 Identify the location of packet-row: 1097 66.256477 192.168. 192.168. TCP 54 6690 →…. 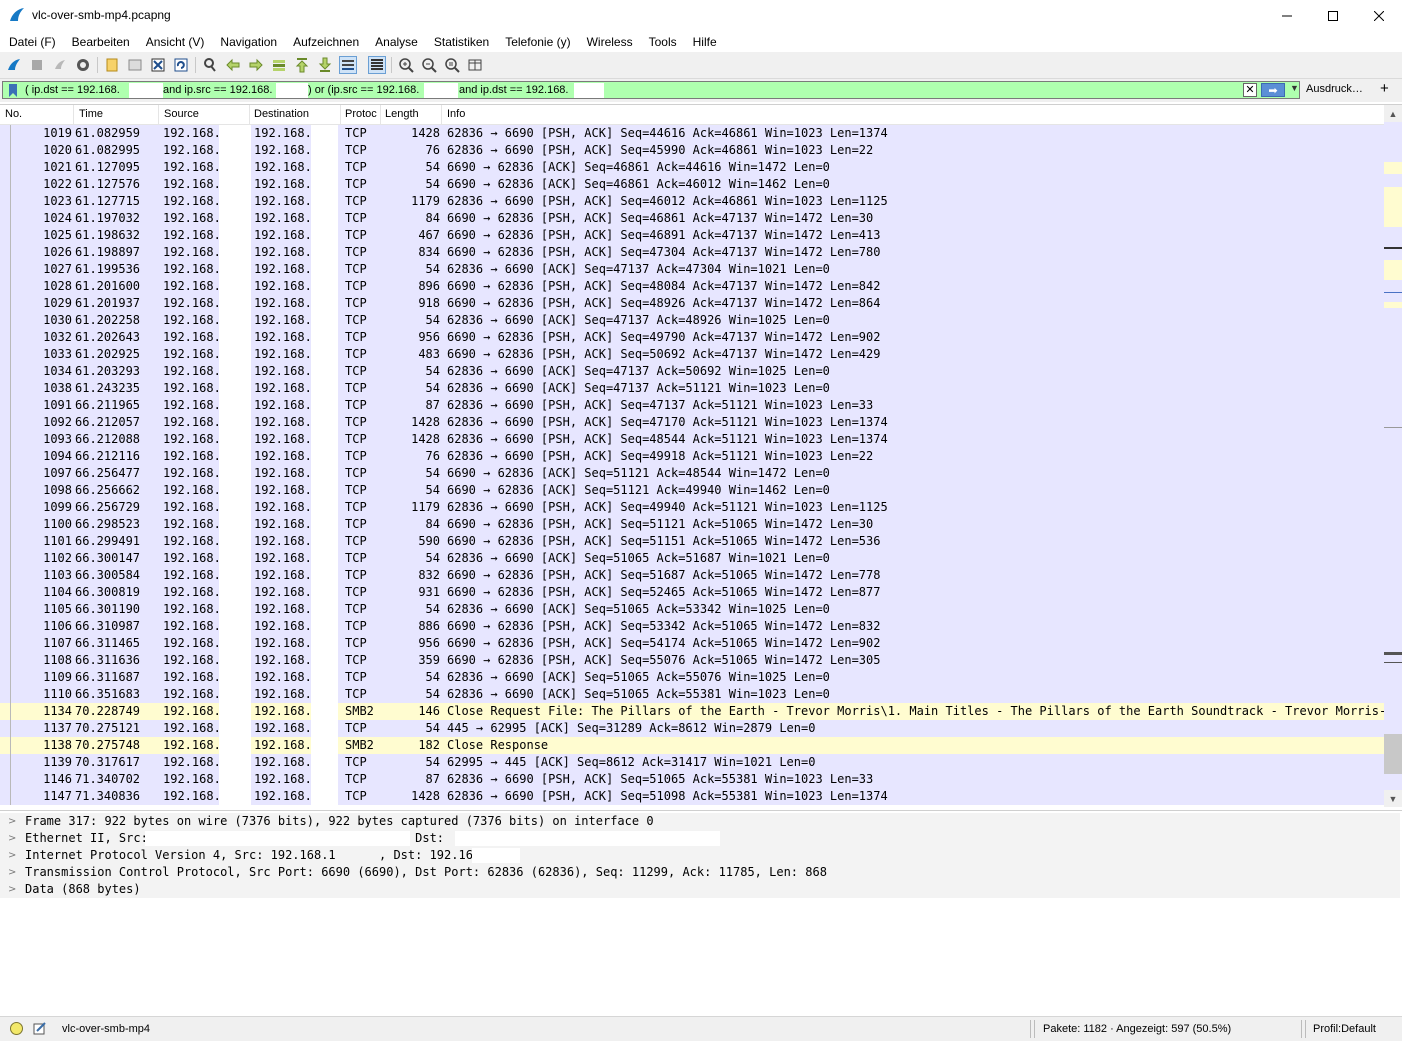
(692, 473).